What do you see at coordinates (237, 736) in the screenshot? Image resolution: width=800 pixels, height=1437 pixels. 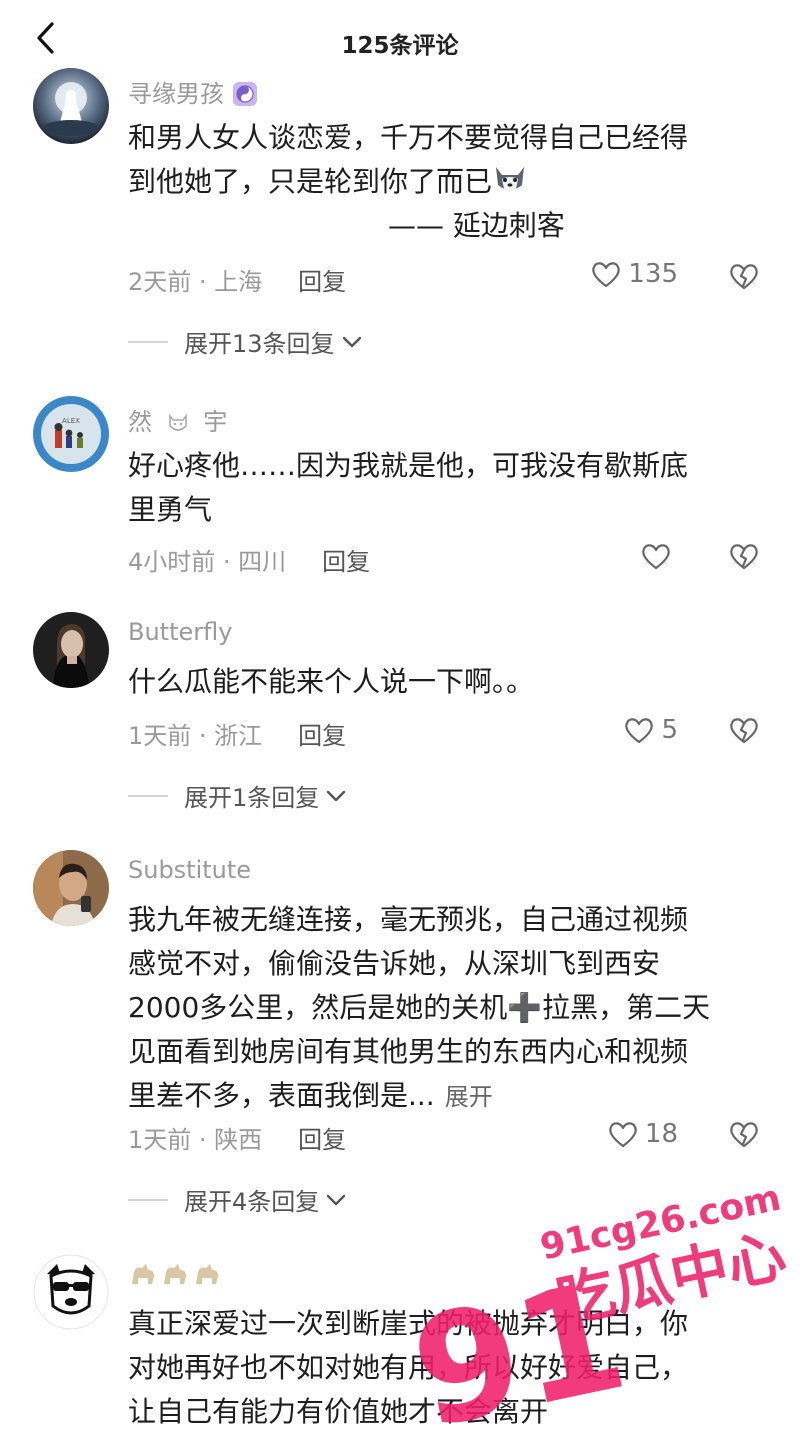 I see `comment-meta: 1天前 · 浙江 回复` at bounding box center [237, 736].